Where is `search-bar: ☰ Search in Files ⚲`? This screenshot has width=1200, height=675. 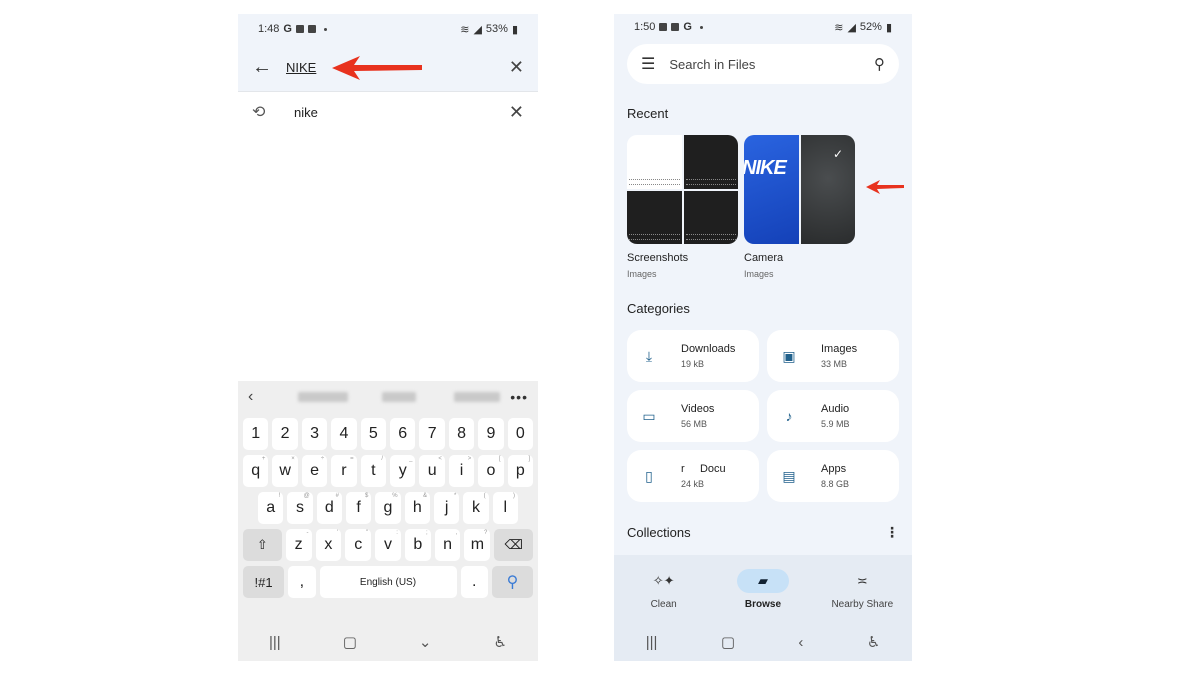 search-bar: ☰ Search in Files ⚲ is located at coordinates (763, 64).